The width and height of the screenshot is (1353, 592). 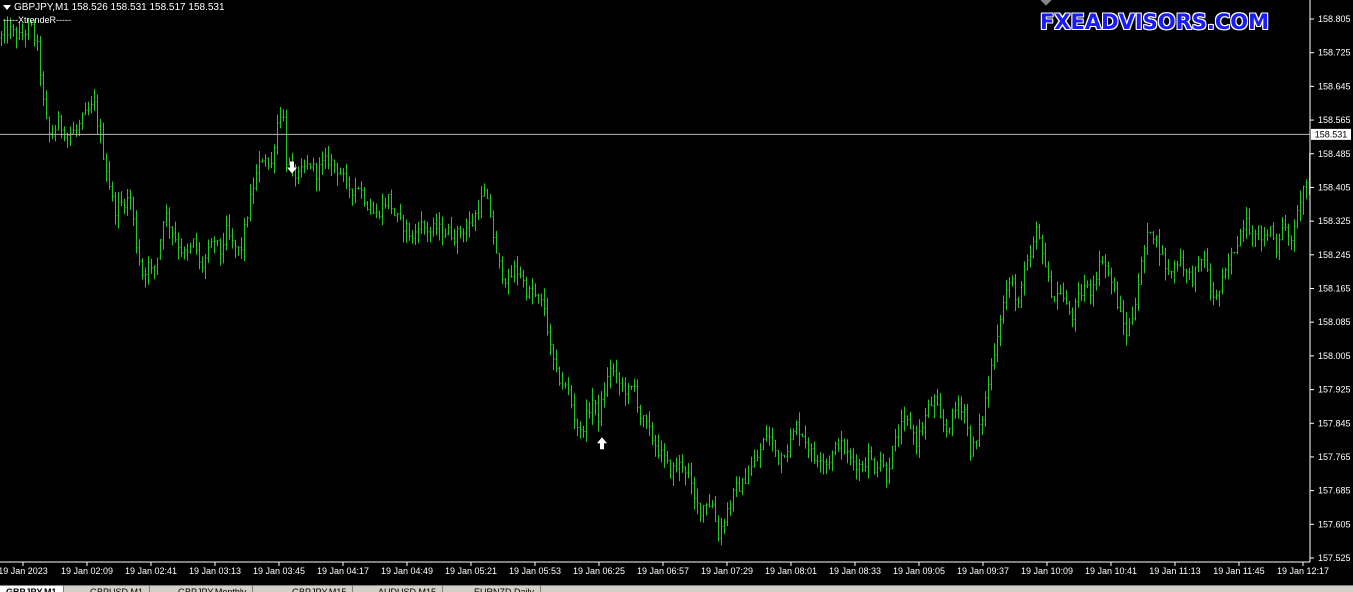 I want to click on price-tick-label: 158.325, so click(x=1334, y=221).